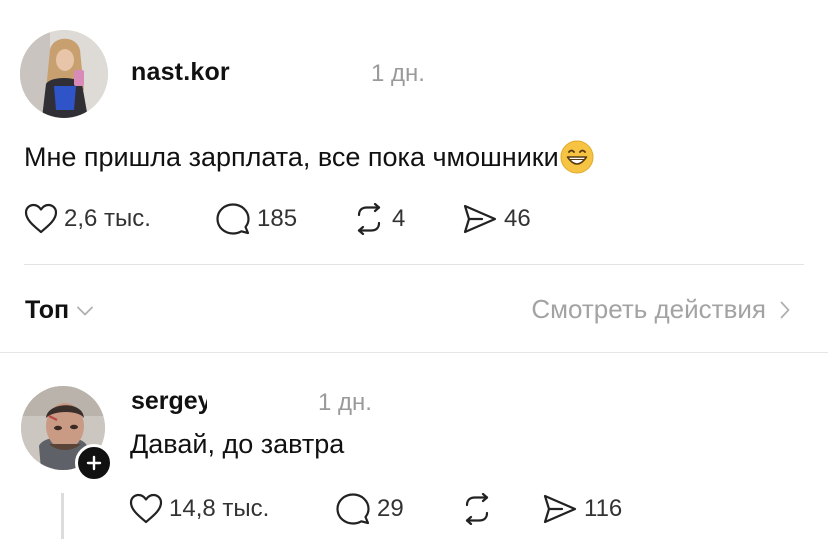  What do you see at coordinates (785, 309) in the screenshot?
I see `chevron-right-icon` at bounding box center [785, 309].